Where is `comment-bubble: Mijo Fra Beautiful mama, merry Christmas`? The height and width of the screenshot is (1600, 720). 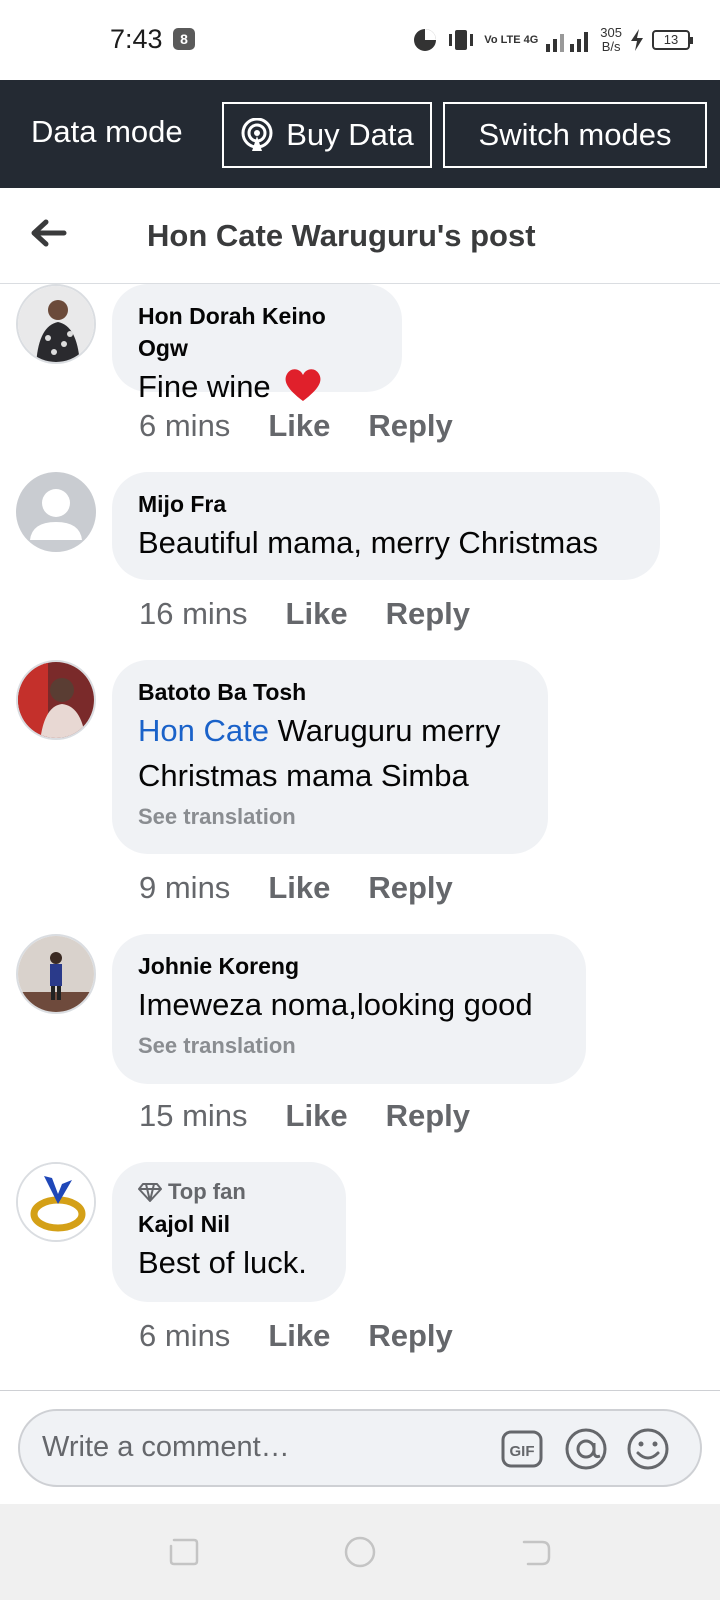
comment-bubble: Mijo Fra Beautiful mama, merry Christmas is located at coordinates (386, 526).